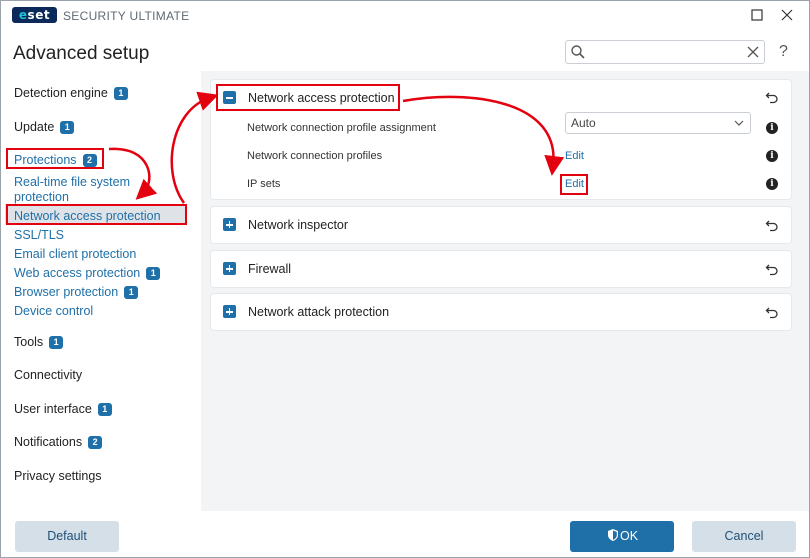  I want to click on sidebar-item-label: Real-time file system, so click(72, 182).